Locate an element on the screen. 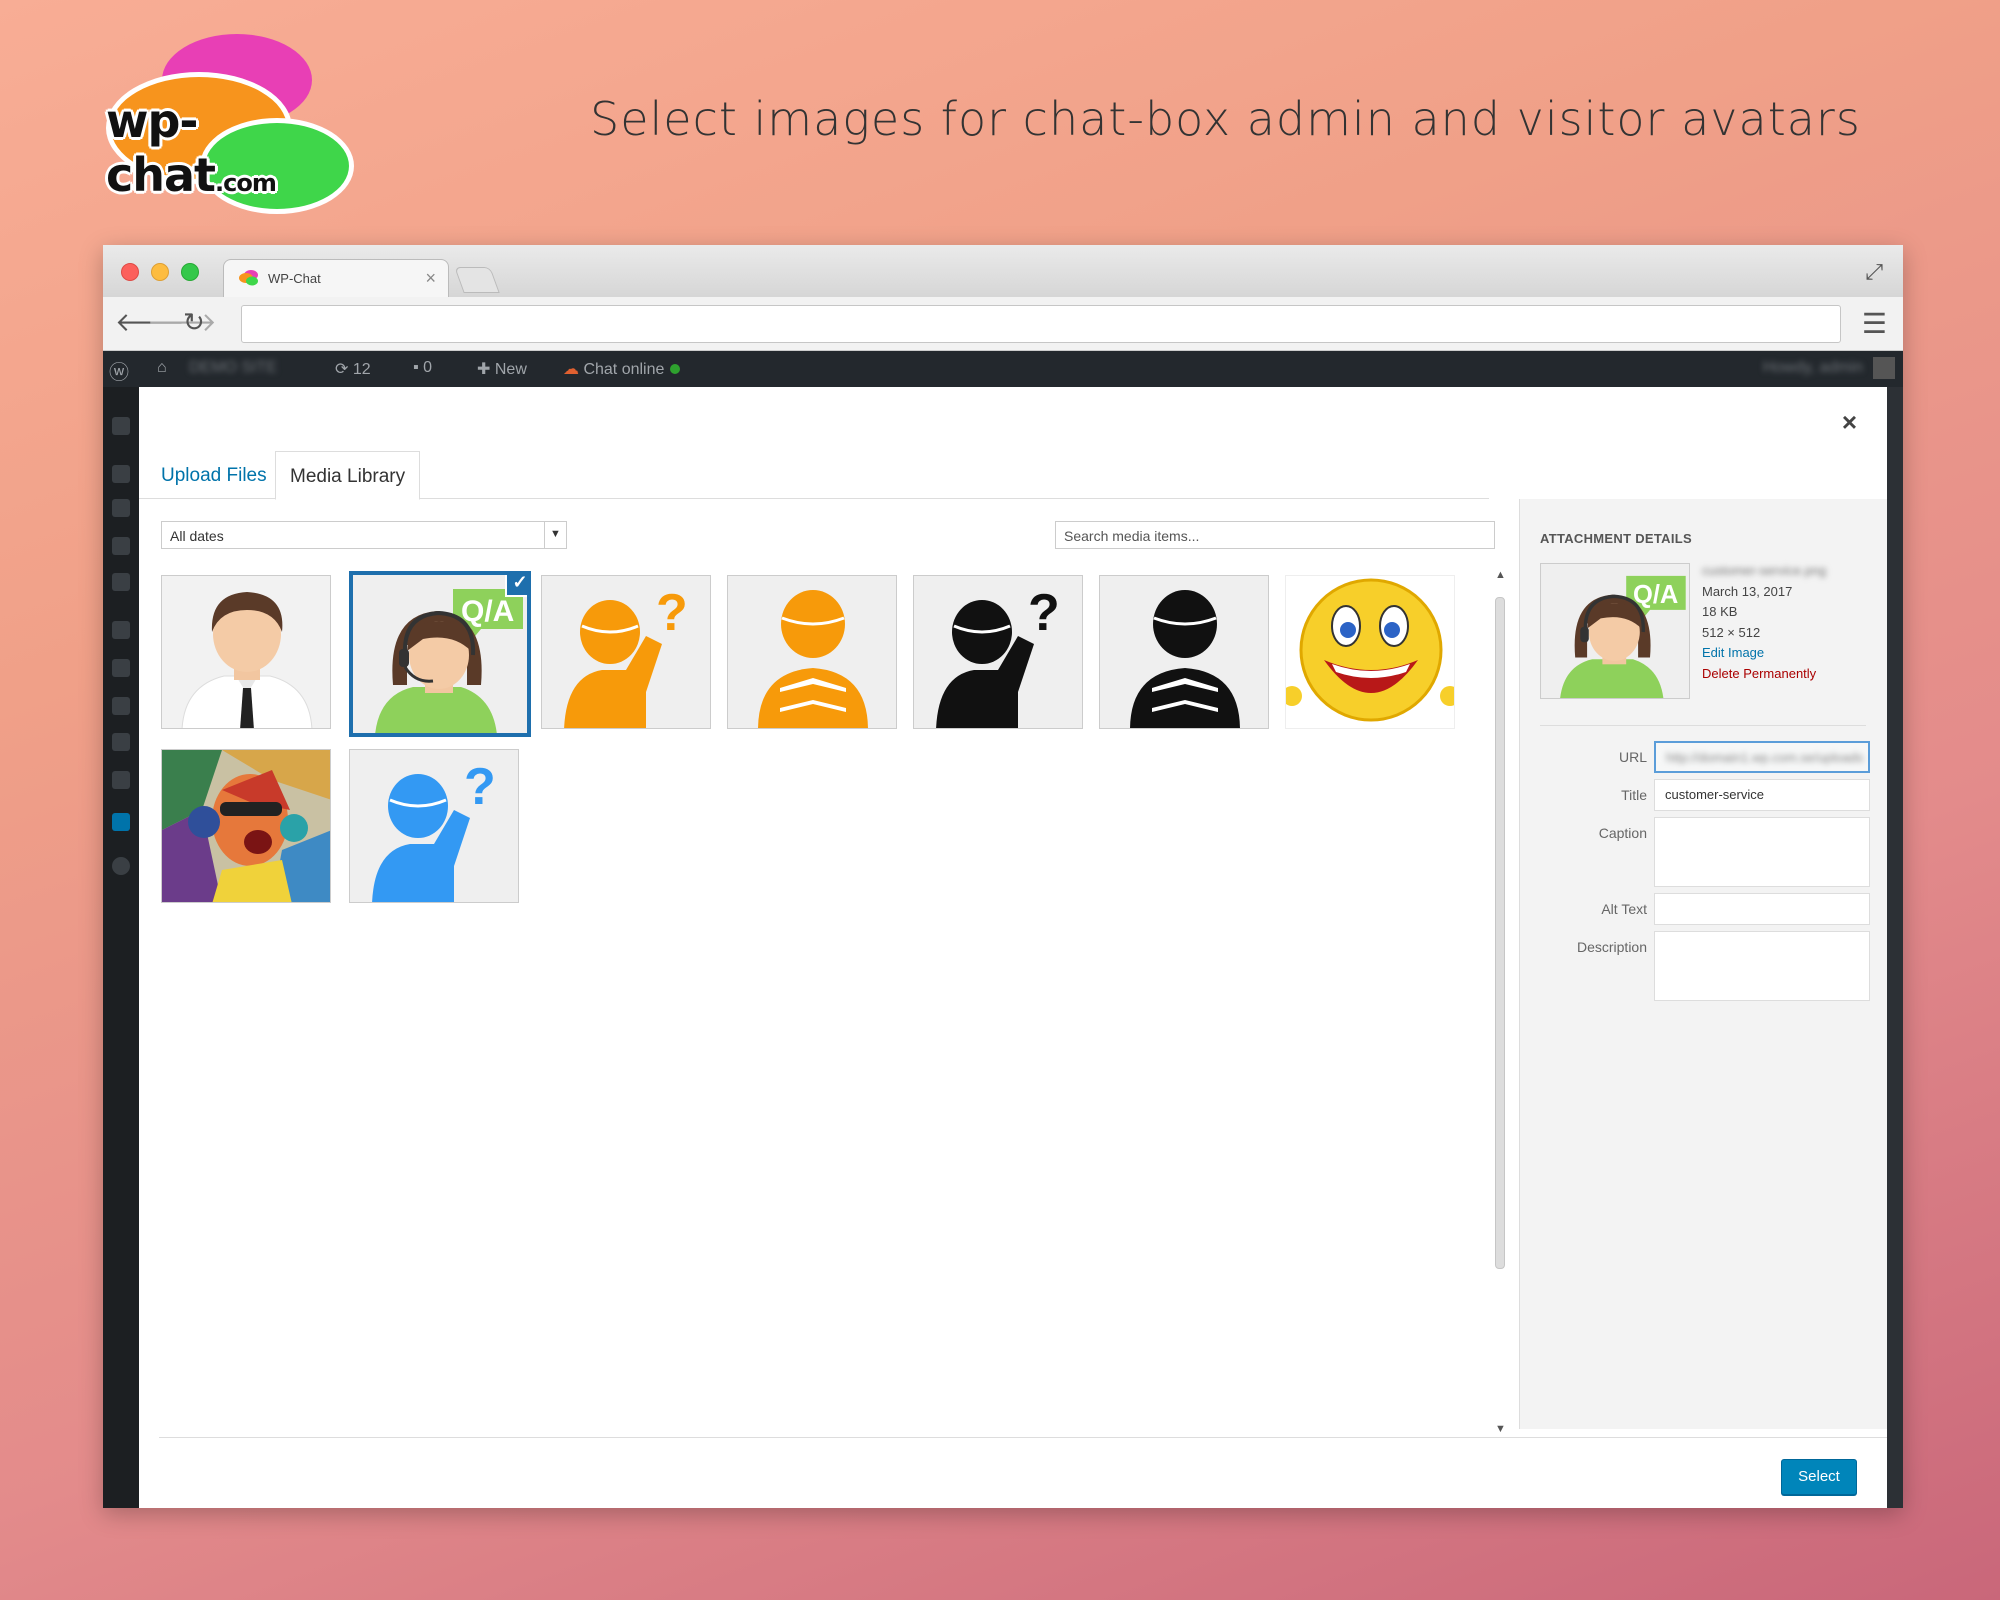 This screenshot has width=2000, height=1600. forward-arrow-icon: 🡒 is located at coordinates (182, 322).